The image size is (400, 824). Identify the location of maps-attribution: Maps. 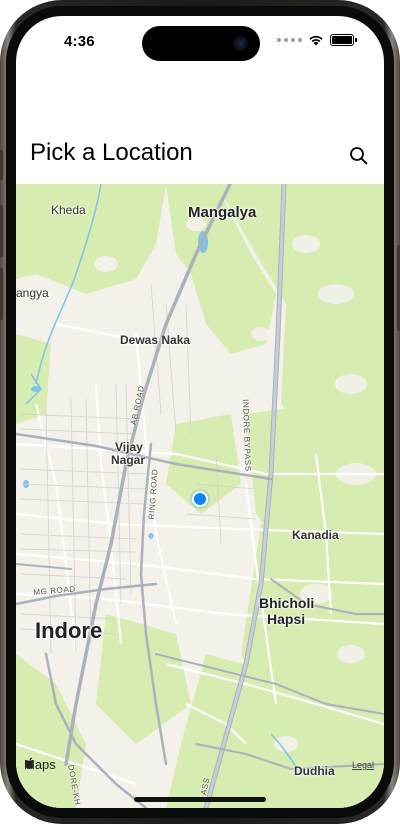
(40, 764).